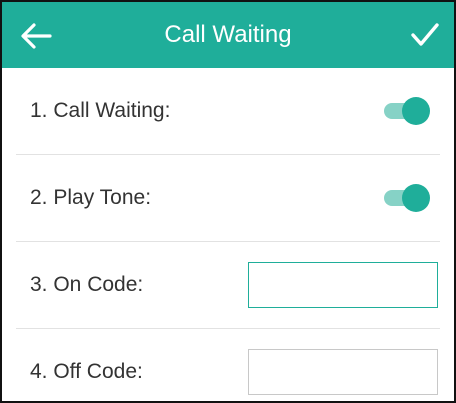 This screenshot has height=403, width=456. I want to click on setting-label: 2. Play Tone:, so click(91, 197).